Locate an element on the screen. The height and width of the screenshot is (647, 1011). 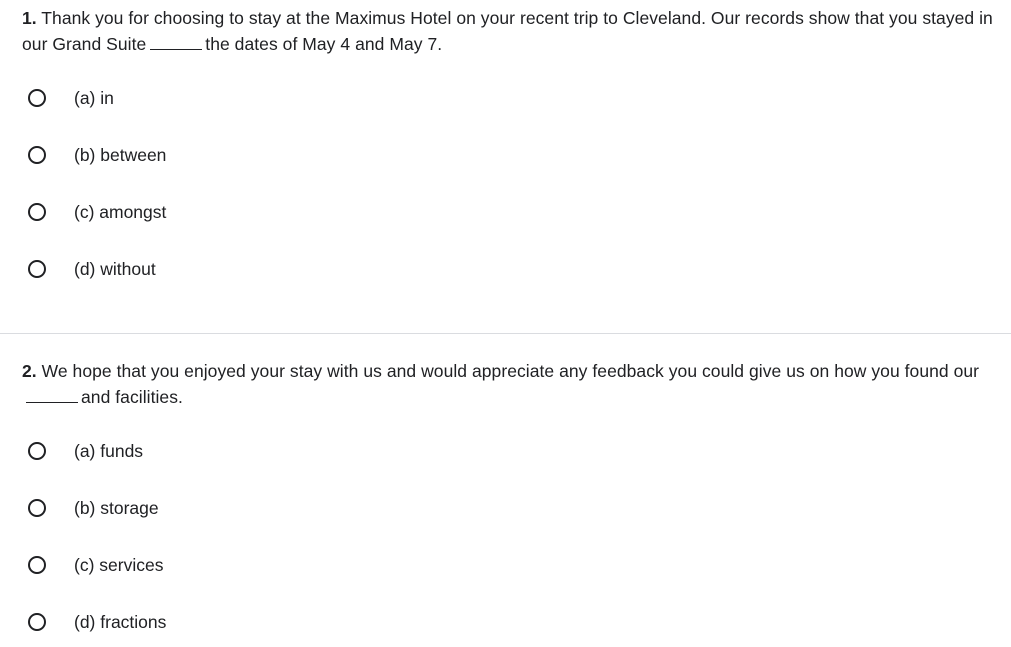
option-q1-c: (c) amongst is located at coordinates (97, 212).